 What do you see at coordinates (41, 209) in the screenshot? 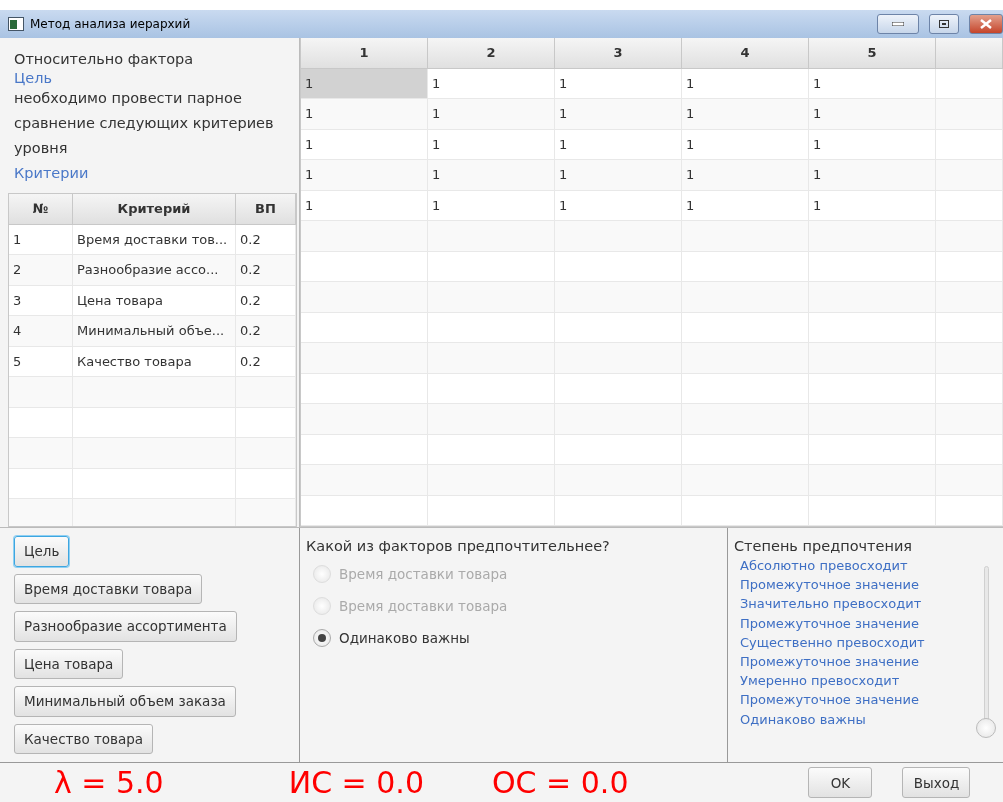
I see `column-header: №` at bounding box center [41, 209].